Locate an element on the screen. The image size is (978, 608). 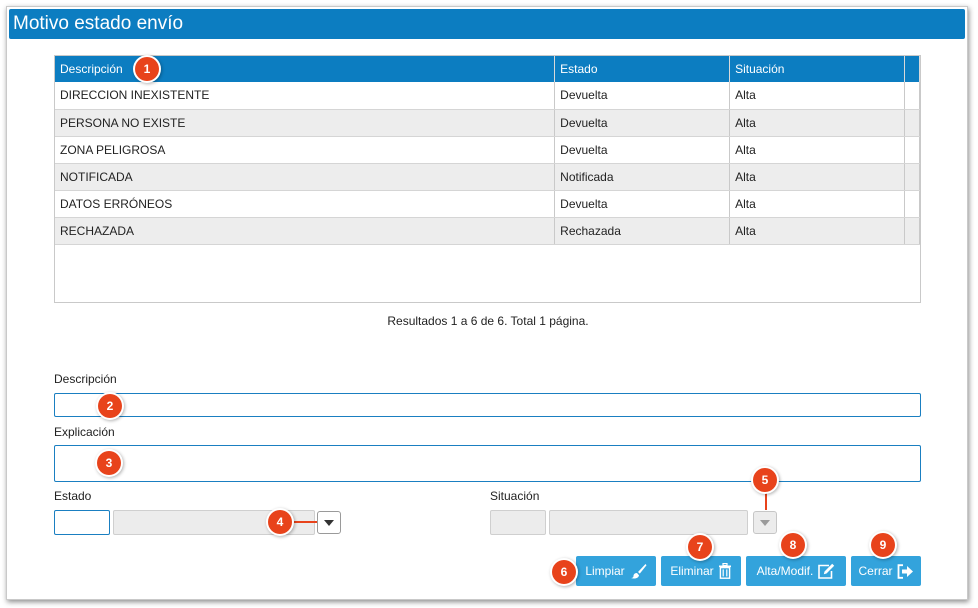
cerrar-button-label: Cerrar is located at coordinates (875, 571).